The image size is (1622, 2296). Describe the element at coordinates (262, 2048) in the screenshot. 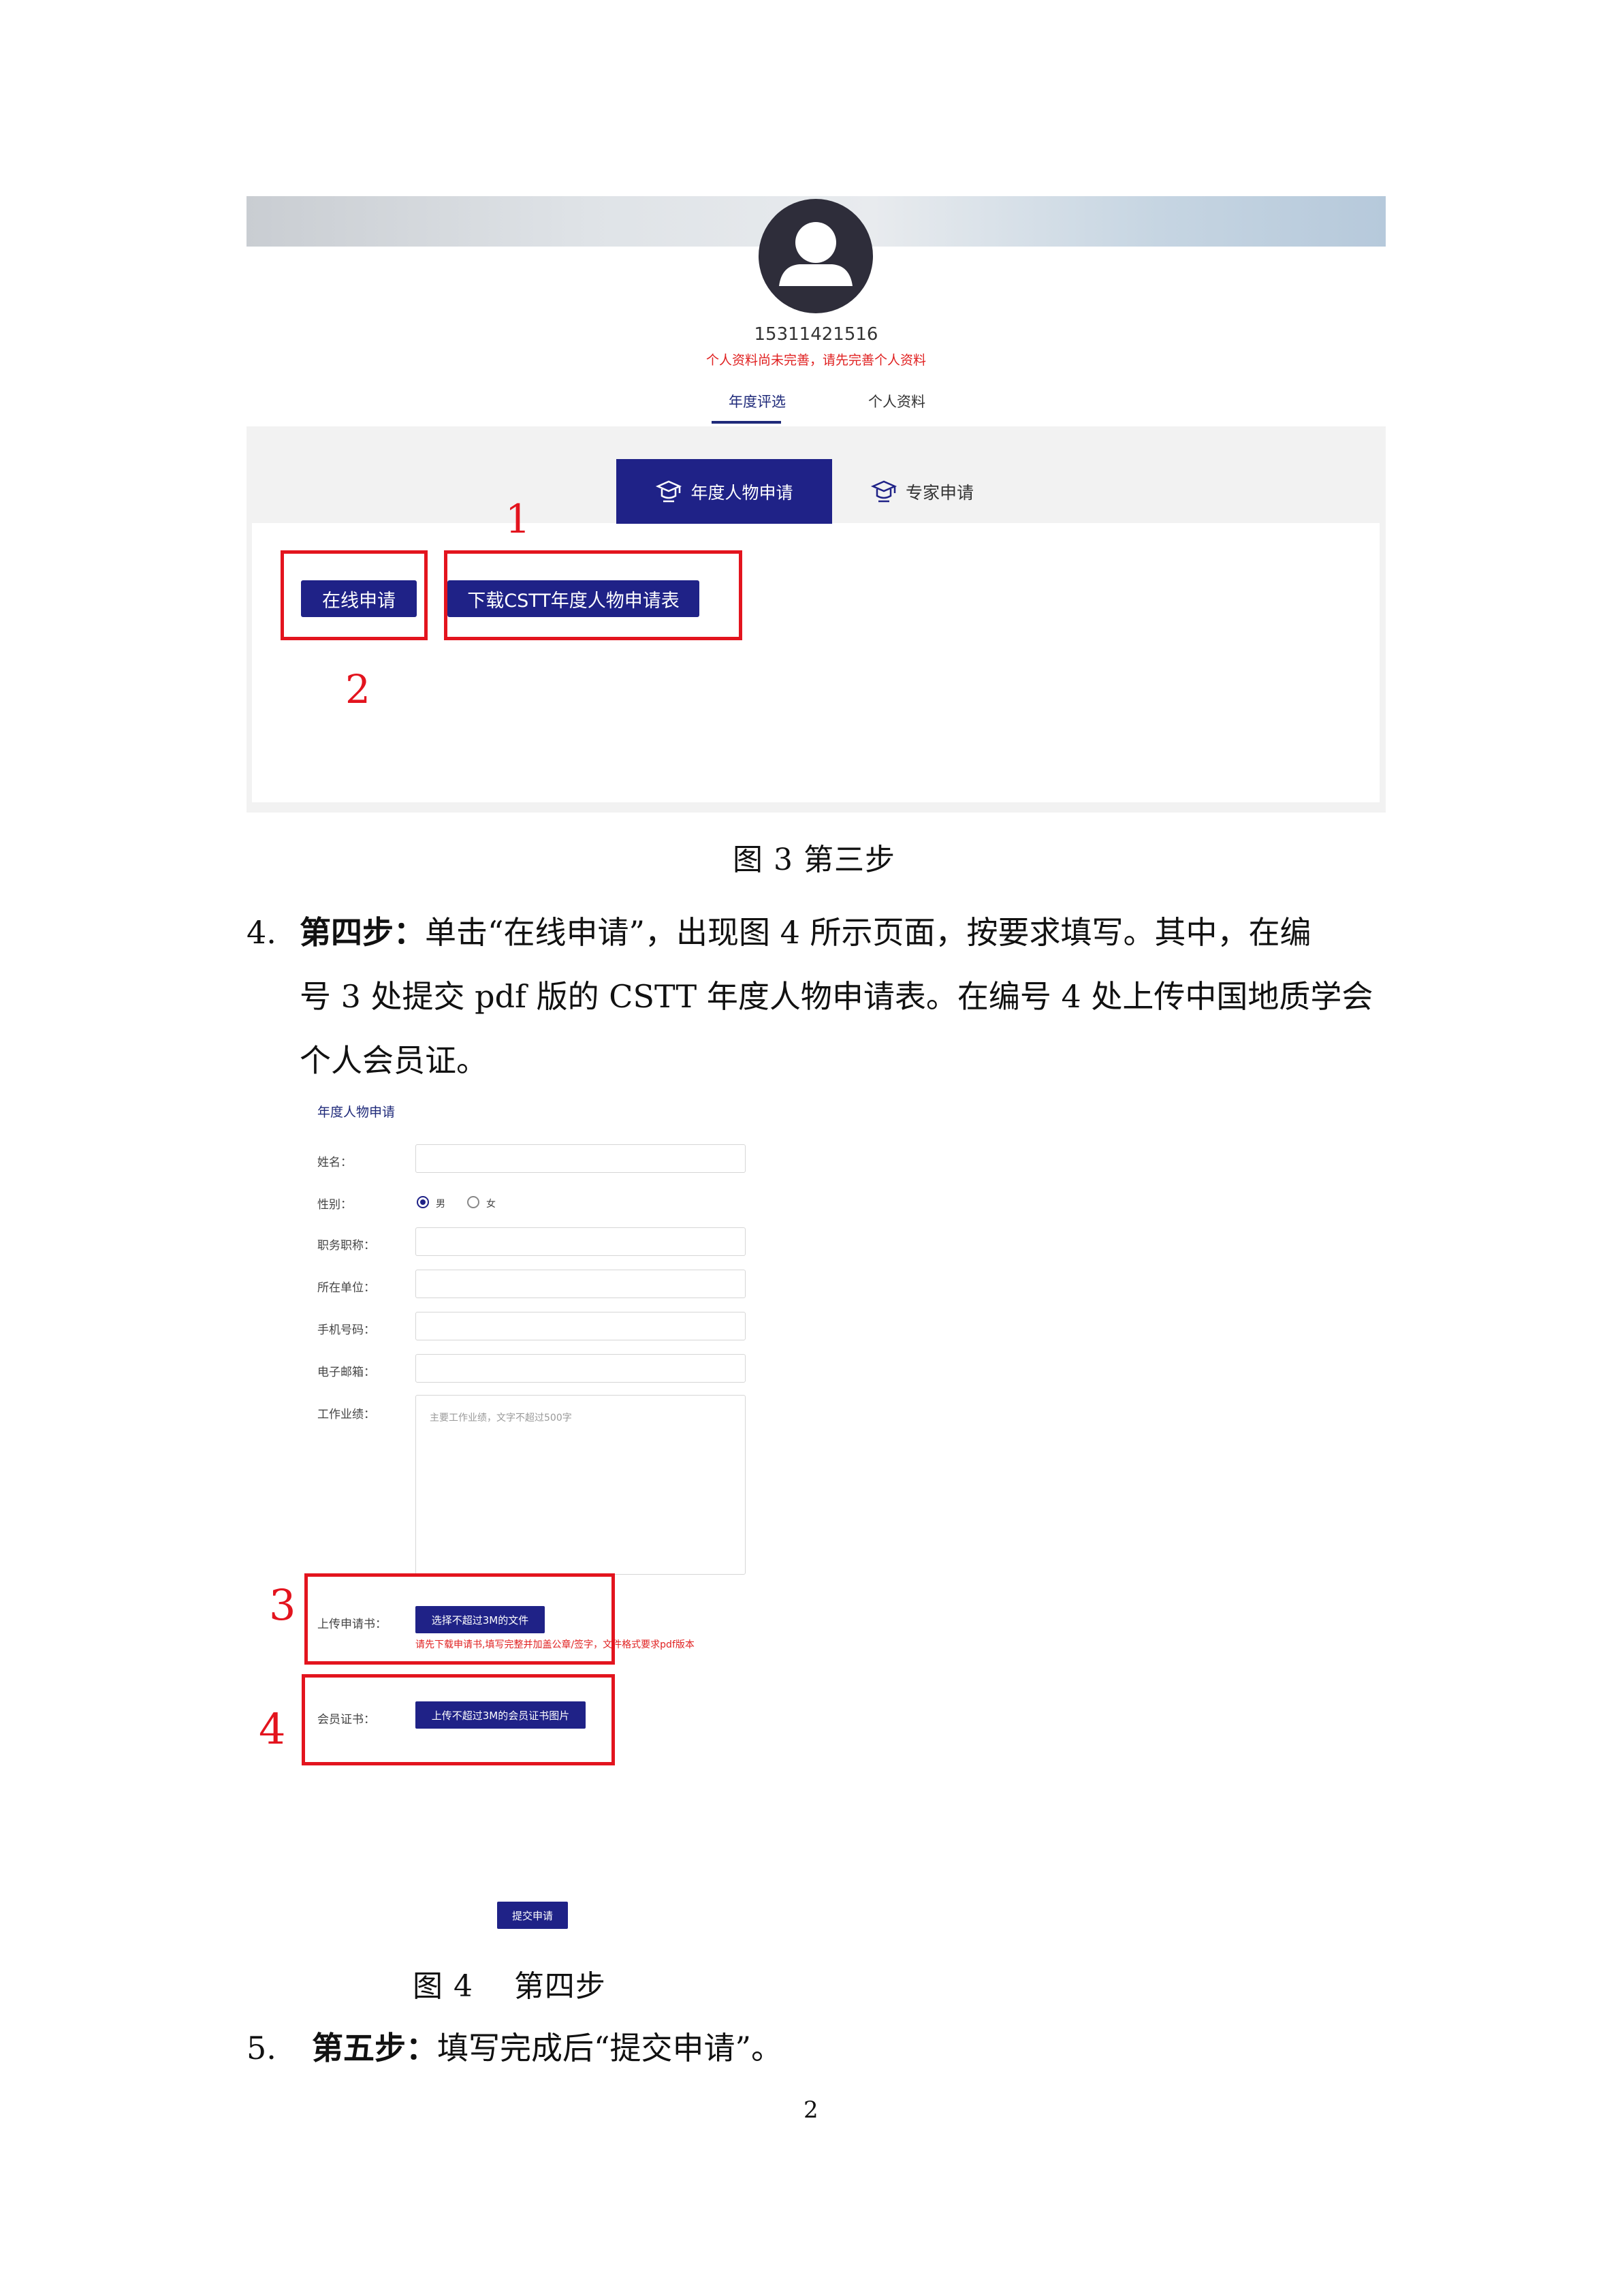

I see `step-5-number: 5.` at that location.